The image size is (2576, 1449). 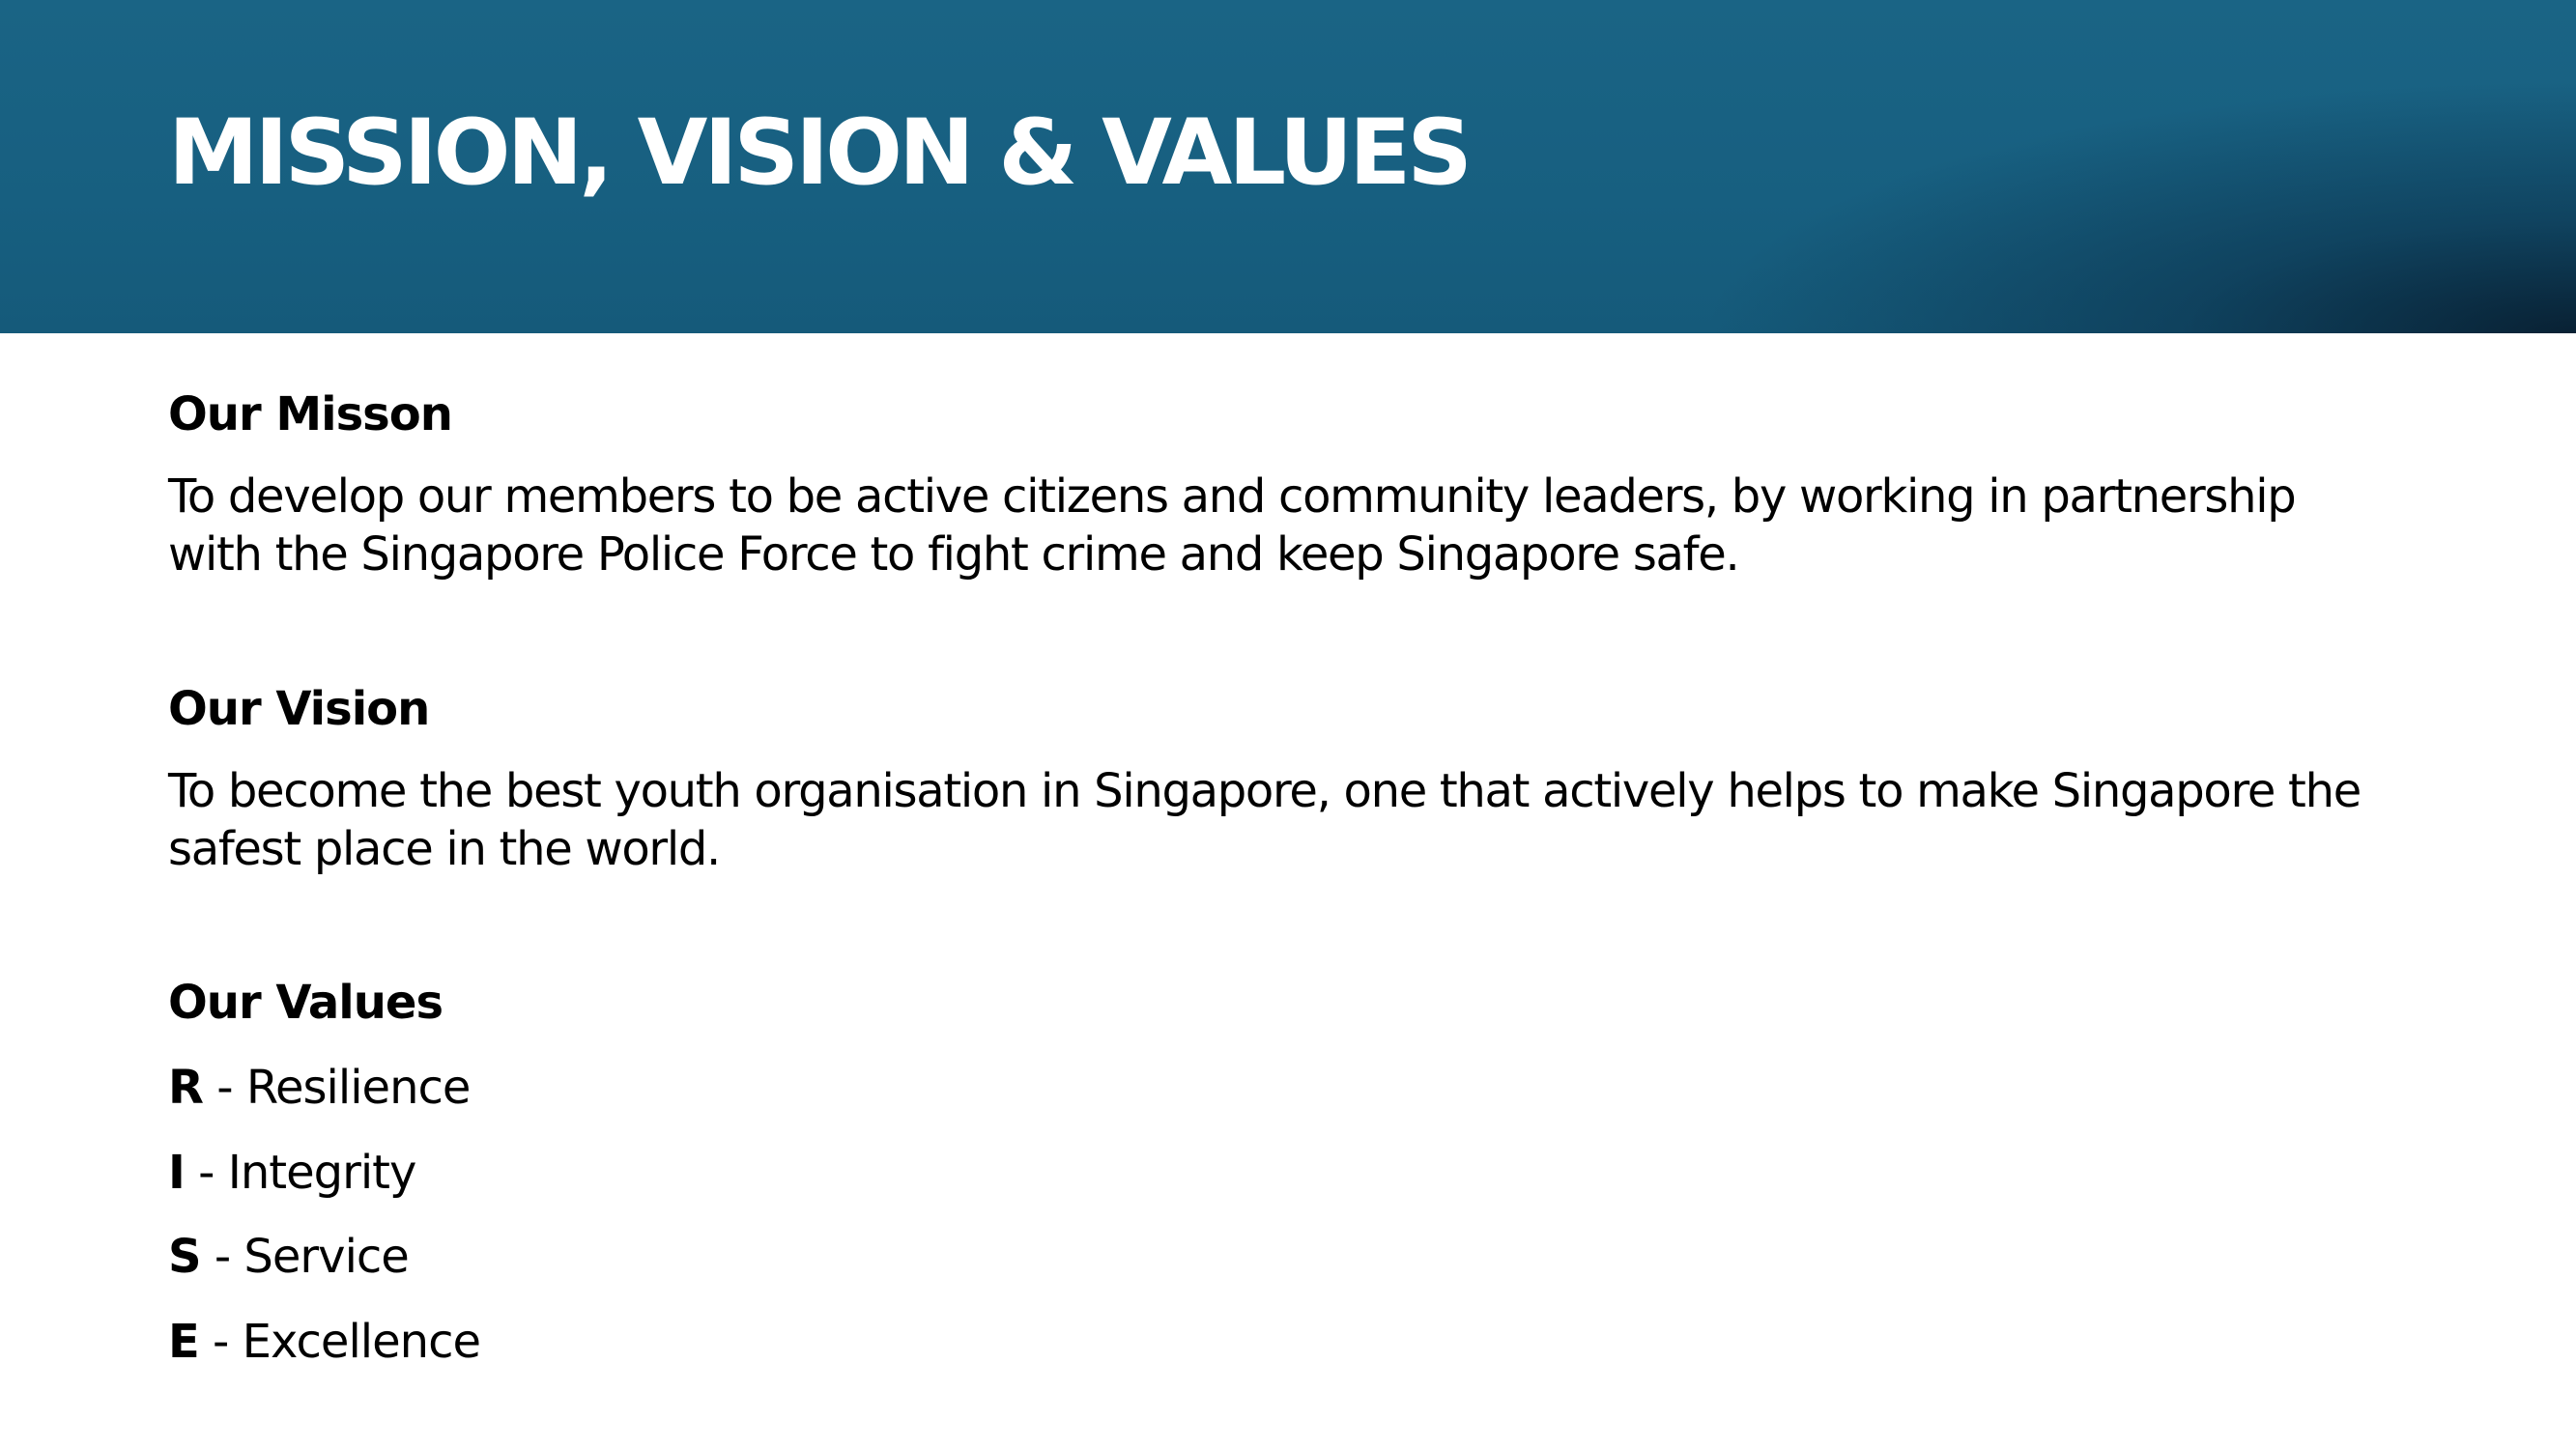 I want to click on value-item-integrity: I - Integrity, so click(x=292, y=1173).